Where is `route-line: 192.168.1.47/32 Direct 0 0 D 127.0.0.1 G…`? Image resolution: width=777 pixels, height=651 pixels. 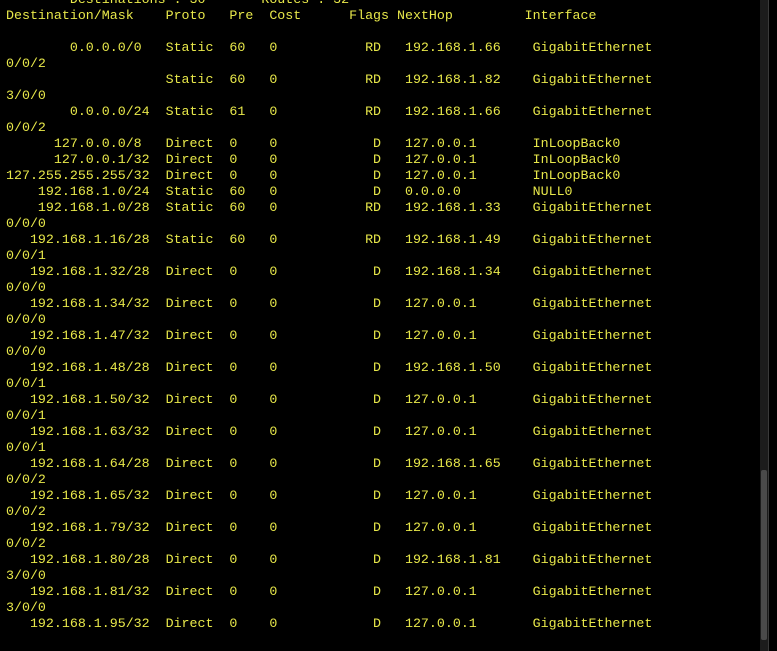 route-line: 192.168.1.47/32 Direct 0 0 D 127.0.0.1 G… is located at coordinates (329, 335).